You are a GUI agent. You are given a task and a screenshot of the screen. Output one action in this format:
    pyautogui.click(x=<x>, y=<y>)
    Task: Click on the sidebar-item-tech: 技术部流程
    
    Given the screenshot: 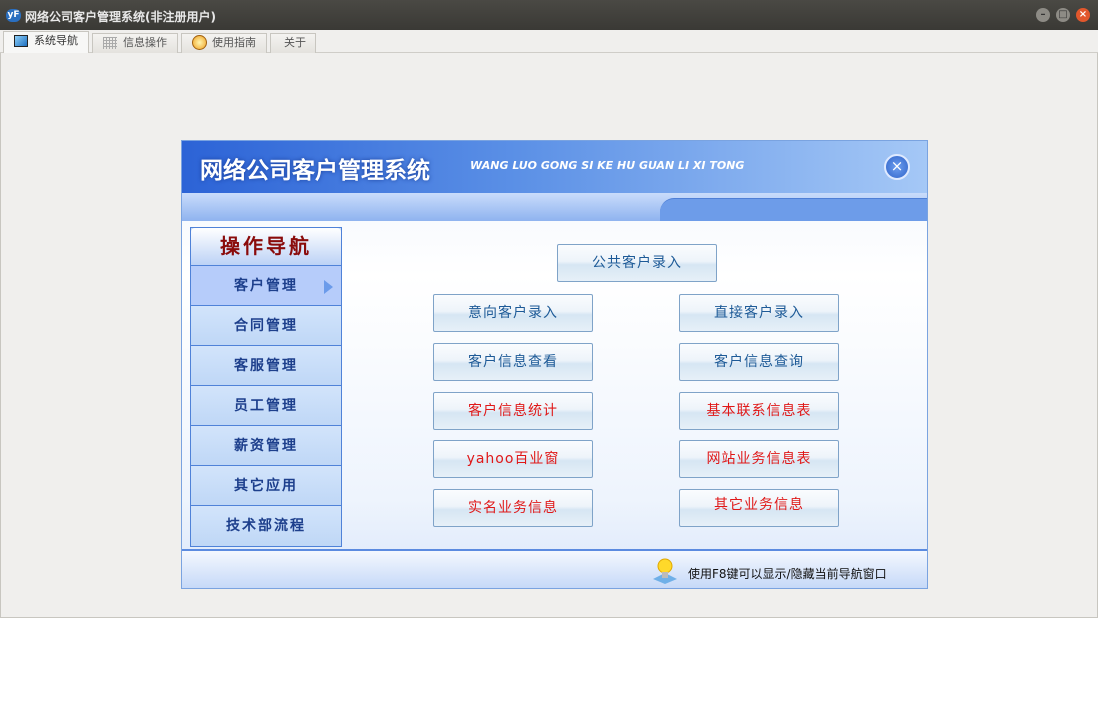 What is the action you would take?
    pyautogui.click(x=266, y=526)
    